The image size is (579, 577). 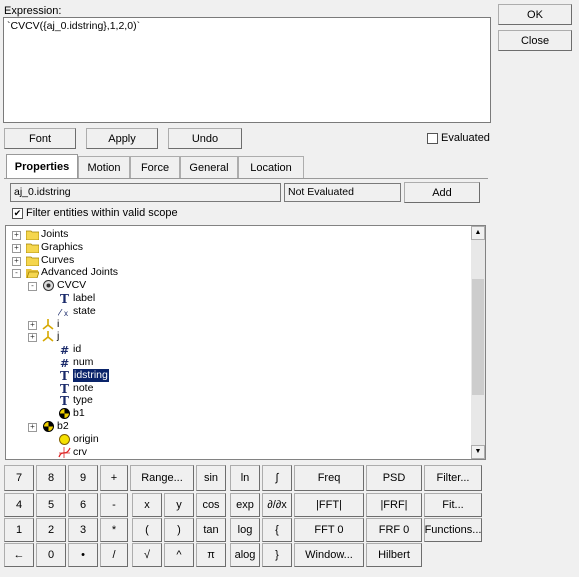 I want to click on keypad-button: ←, so click(x=19, y=555).